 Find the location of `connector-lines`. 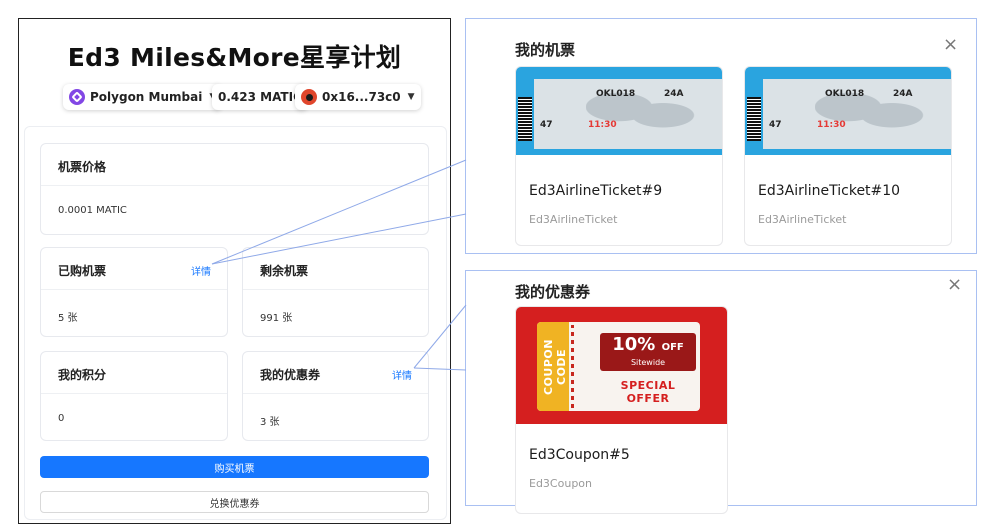

connector-lines is located at coordinates (339, 265).